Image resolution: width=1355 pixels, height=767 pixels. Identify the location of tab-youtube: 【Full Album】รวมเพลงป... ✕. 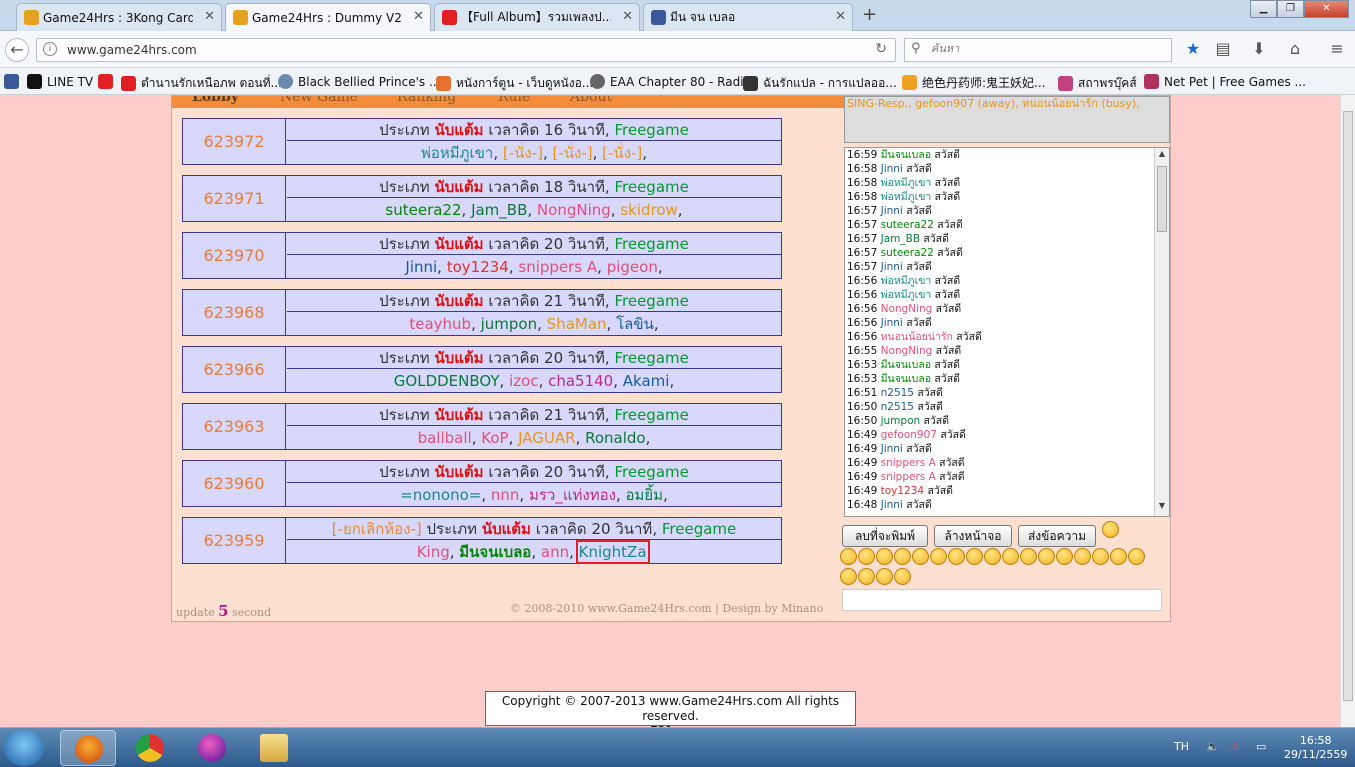
(537, 17).